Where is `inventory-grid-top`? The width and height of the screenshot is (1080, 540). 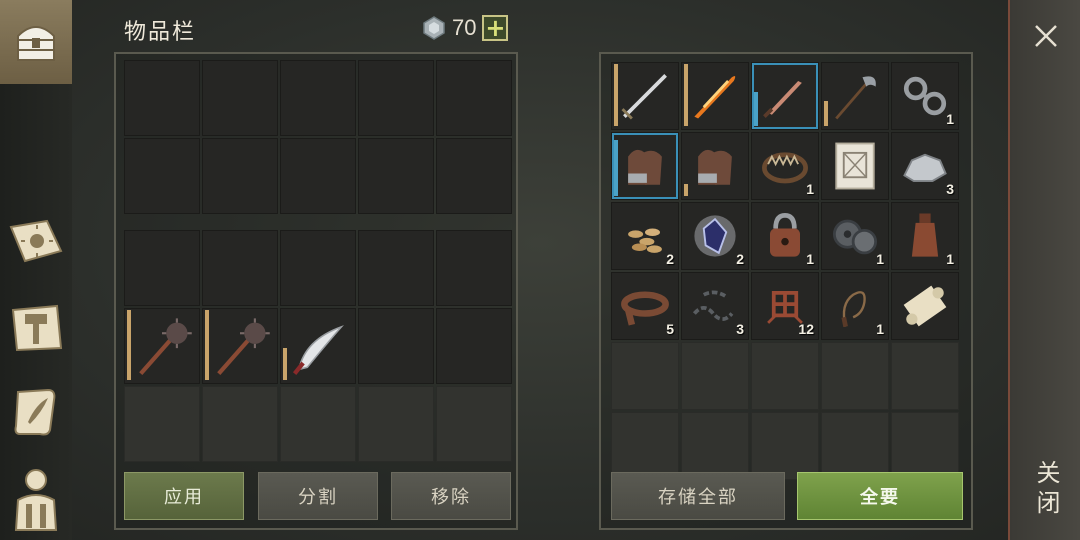 inventory-grid-top is located at coordinates (318, 137).